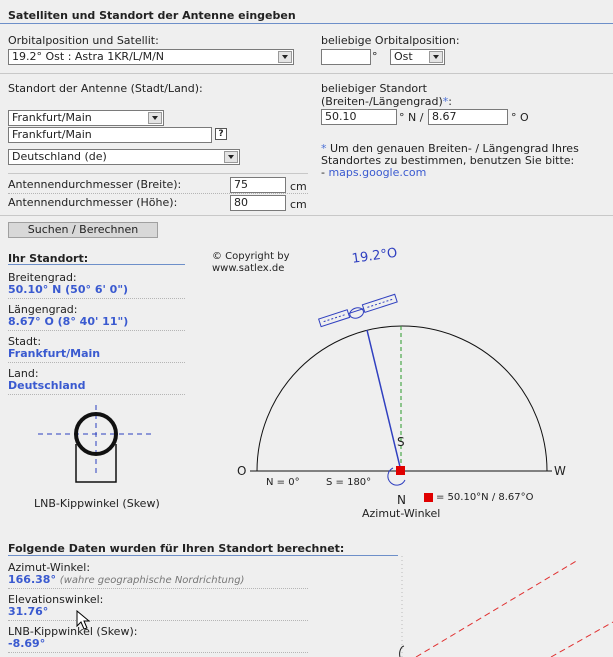 The width and height of the screenshot is (613, 657). I want to click on satellite-icon, so click(358, 310).